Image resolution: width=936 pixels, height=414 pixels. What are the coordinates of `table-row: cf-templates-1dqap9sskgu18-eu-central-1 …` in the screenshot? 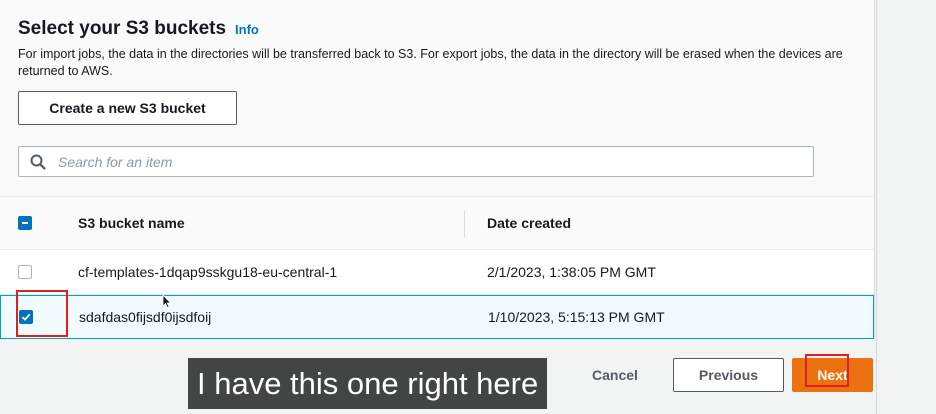 It's located at (437, 272).